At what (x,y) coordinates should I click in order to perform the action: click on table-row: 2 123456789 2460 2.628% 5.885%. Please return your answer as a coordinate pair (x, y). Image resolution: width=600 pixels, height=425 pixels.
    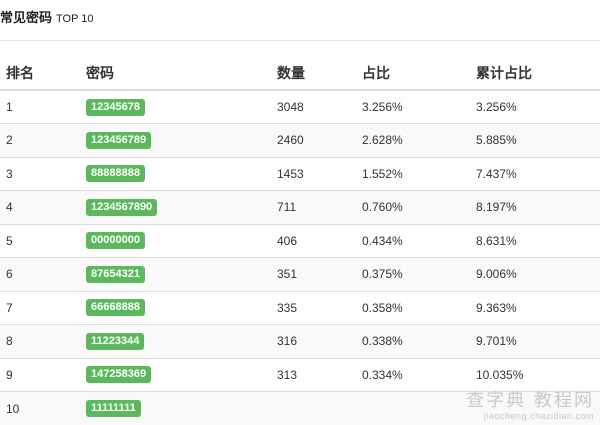
    Looking at the image, I should click on (300, 140).